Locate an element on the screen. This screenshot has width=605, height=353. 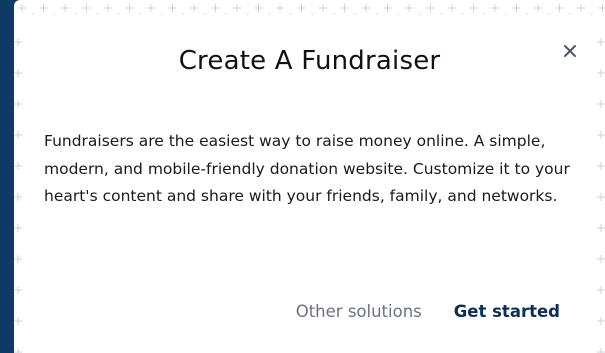
dialog-title: Create A Fundraiser is located at coordinates (309, 61).